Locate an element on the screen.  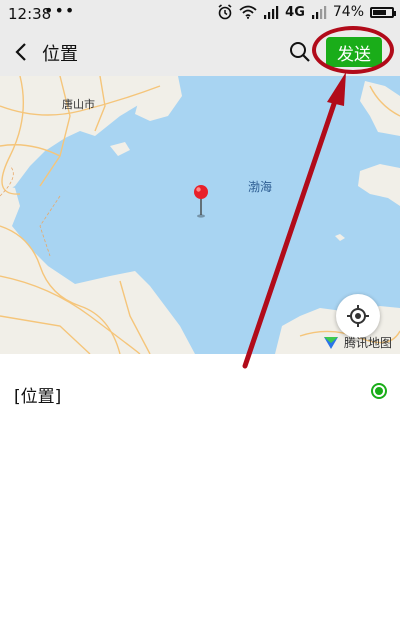
map-pin-icon is located at coordinates (201, 201).